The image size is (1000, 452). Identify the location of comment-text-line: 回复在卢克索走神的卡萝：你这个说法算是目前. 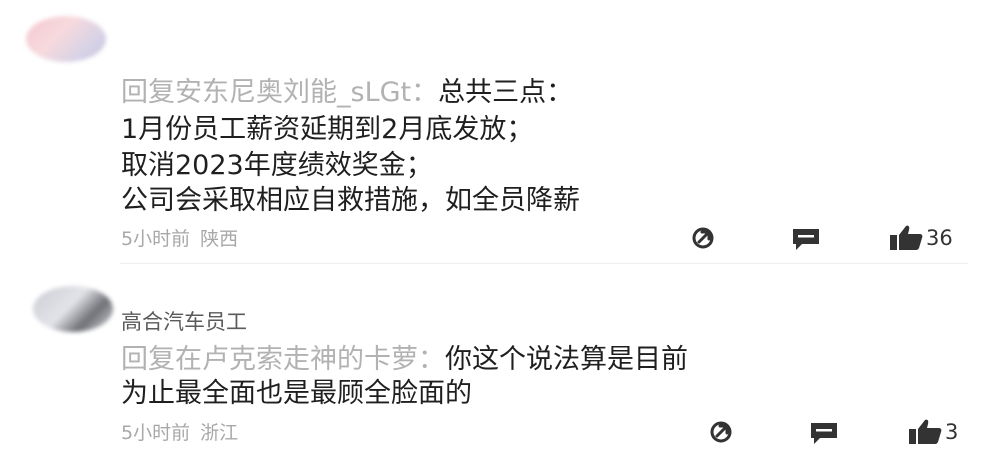
(404, 360).